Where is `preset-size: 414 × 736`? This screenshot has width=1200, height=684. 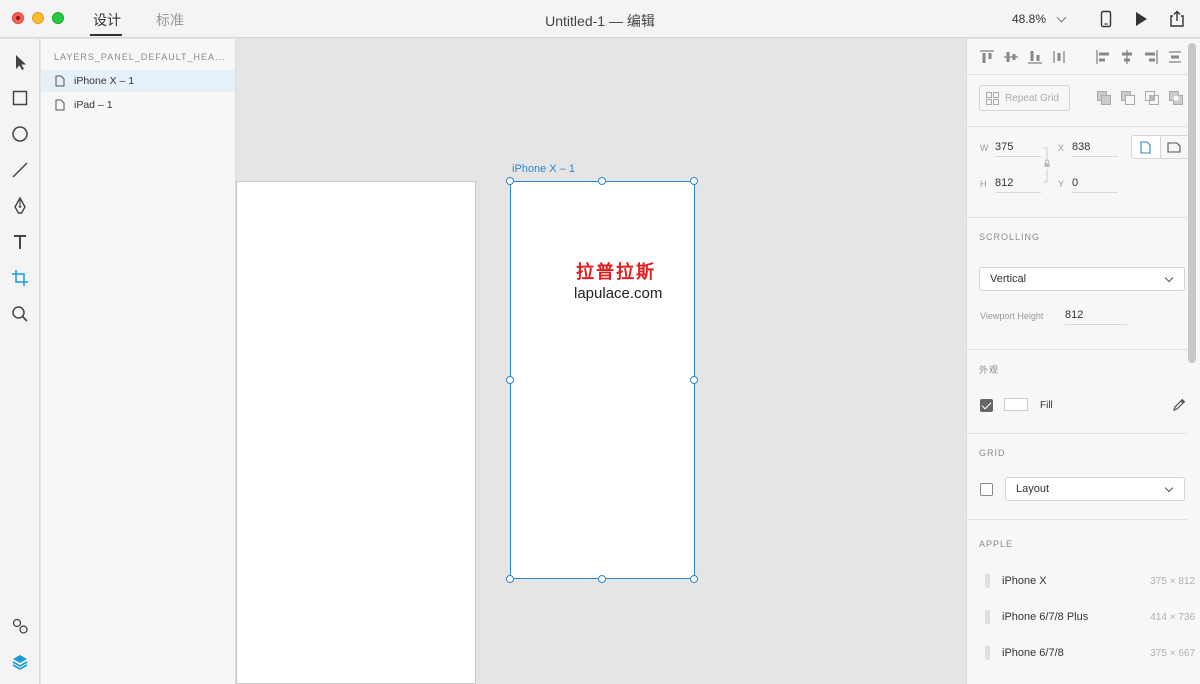
preset-size: 414 × 736 is located at coordinates (1172, 617).